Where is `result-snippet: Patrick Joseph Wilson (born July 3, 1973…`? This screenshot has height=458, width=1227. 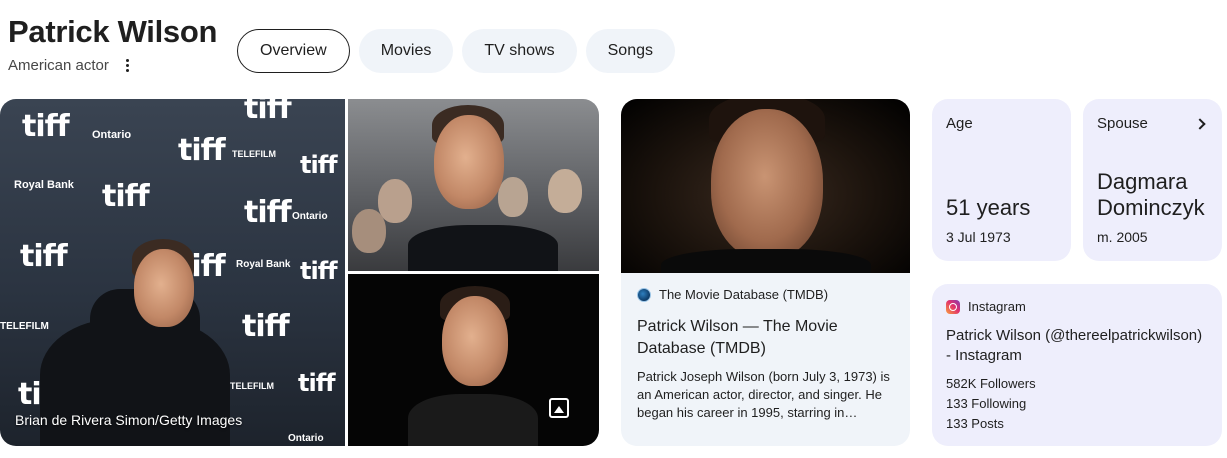 result-snippet: Patrick Joseph Wilson (born July 3, 1973… is located at coordinates (763, 394).